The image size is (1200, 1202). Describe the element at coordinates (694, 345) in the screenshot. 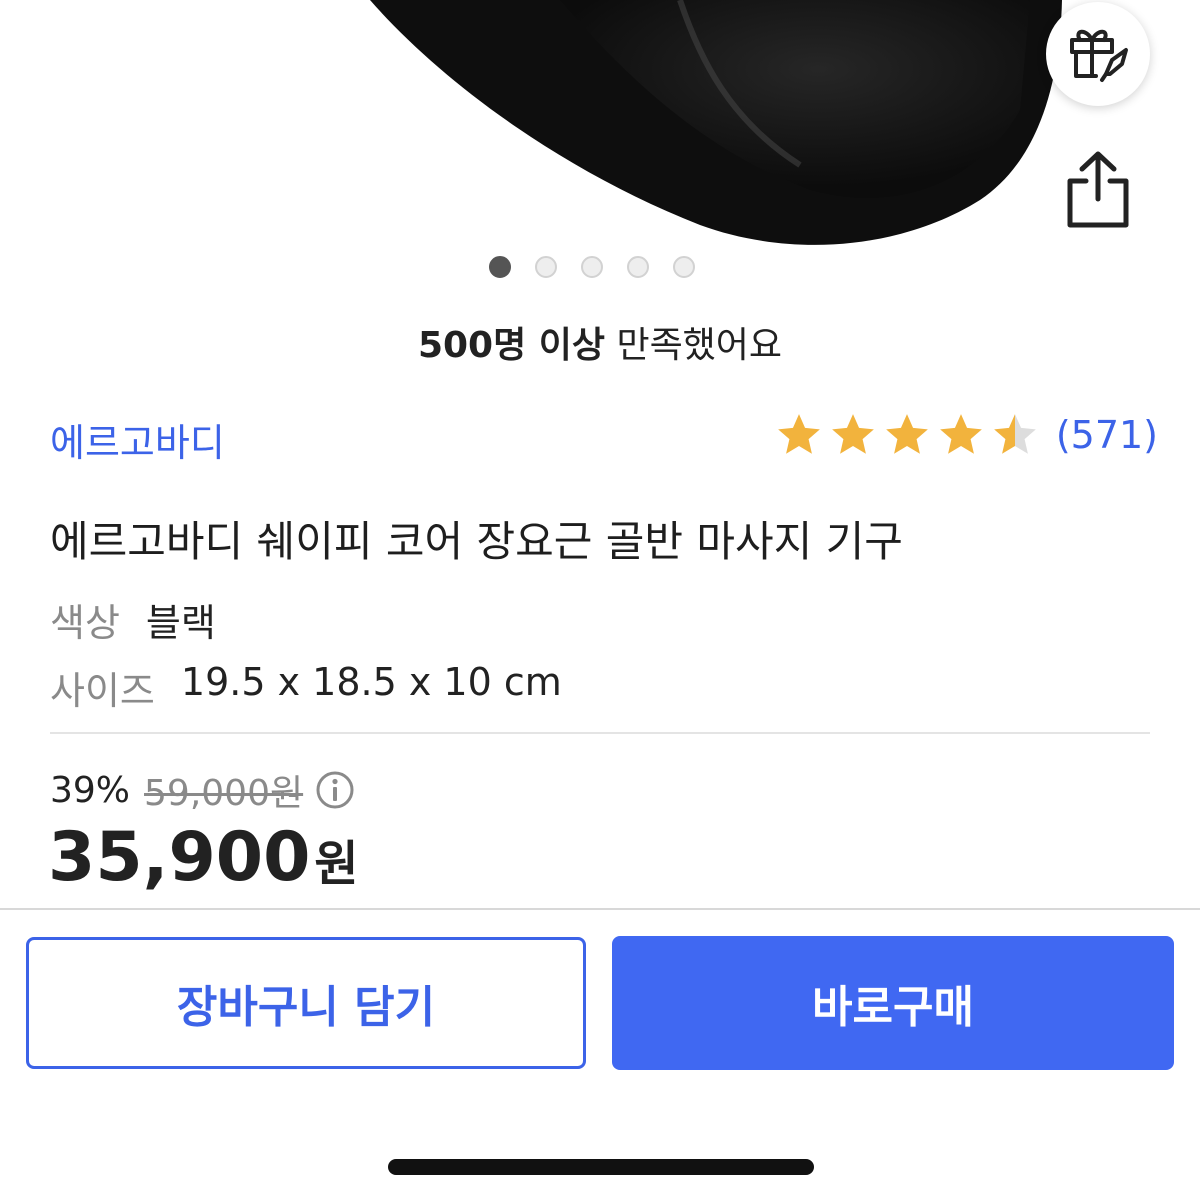

I see `satisfaction-text: 만족했어요` at that location.